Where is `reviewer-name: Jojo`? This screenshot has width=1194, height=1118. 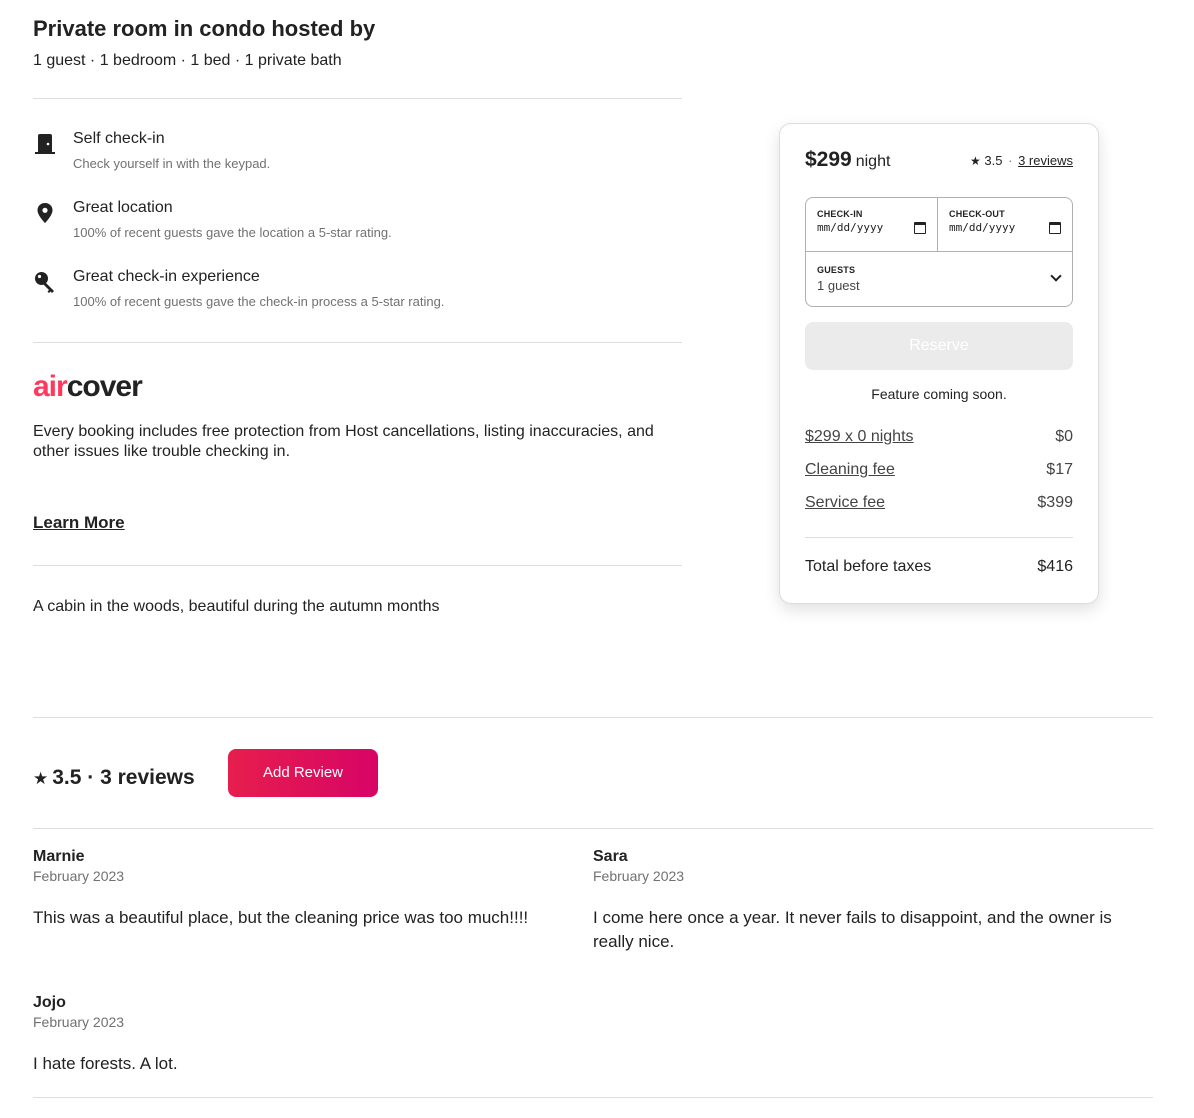 reviewer-name: Jojo is located at coordinates (49, 1002).